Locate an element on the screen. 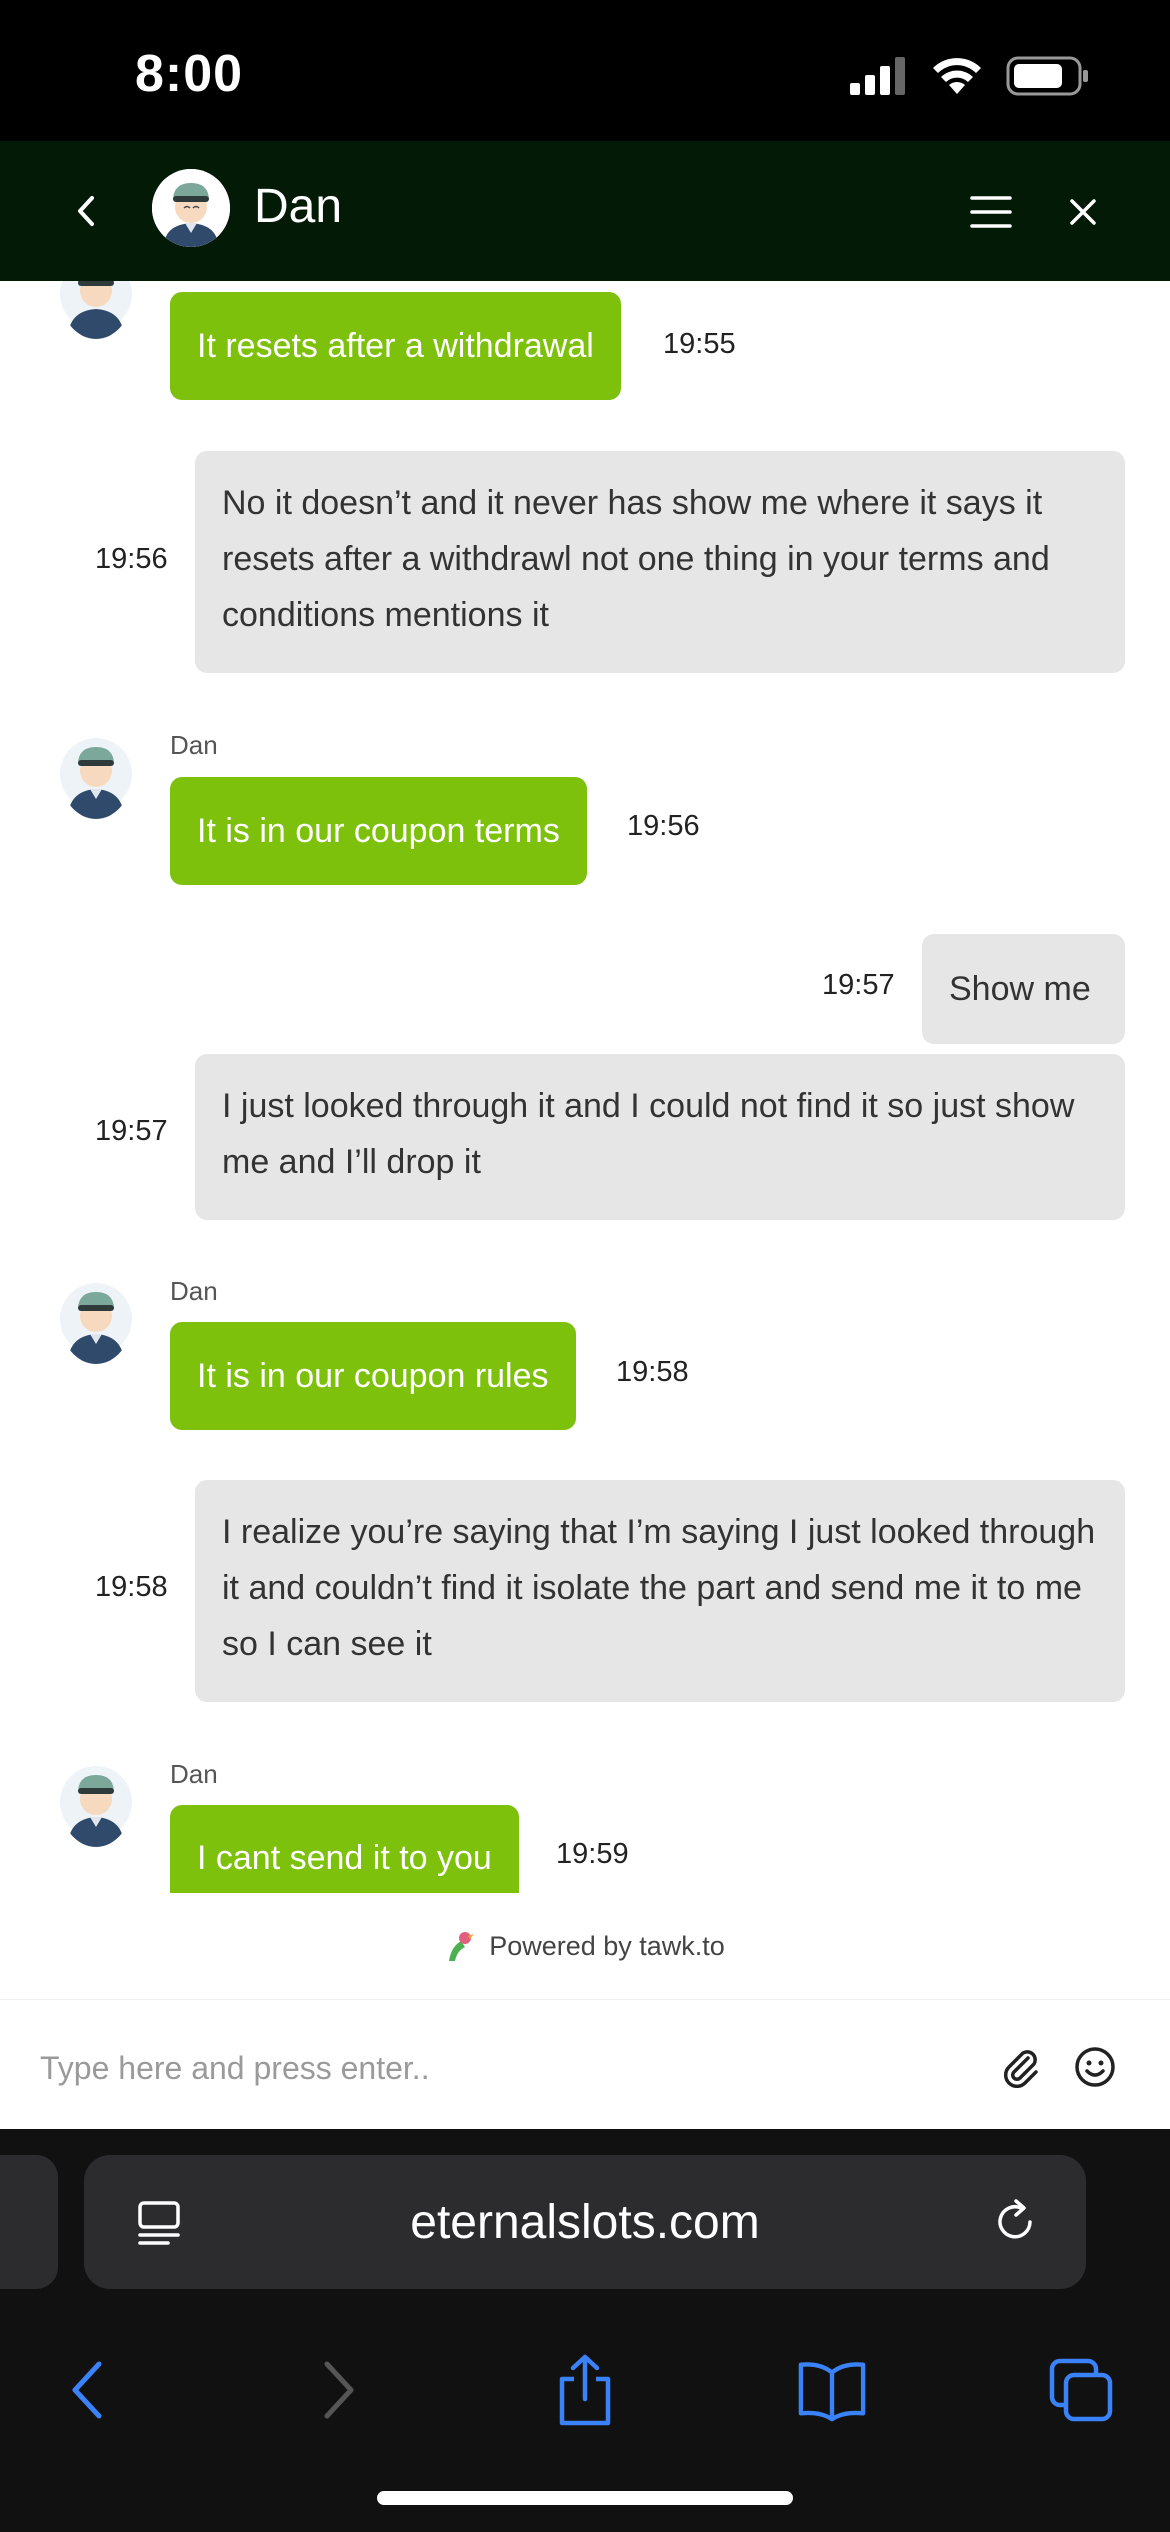 The width and height of the screenshot is (1170, 2532). agent-message-bubble: I cant send it to you is located at coordinates (344, 1849).